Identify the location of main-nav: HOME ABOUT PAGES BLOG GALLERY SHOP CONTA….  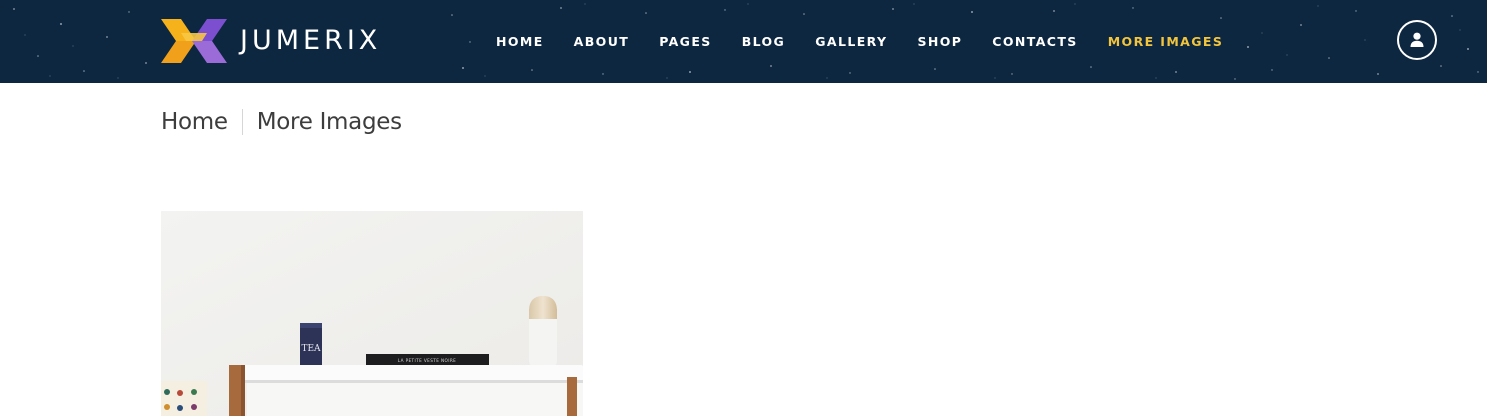
(859, 41).